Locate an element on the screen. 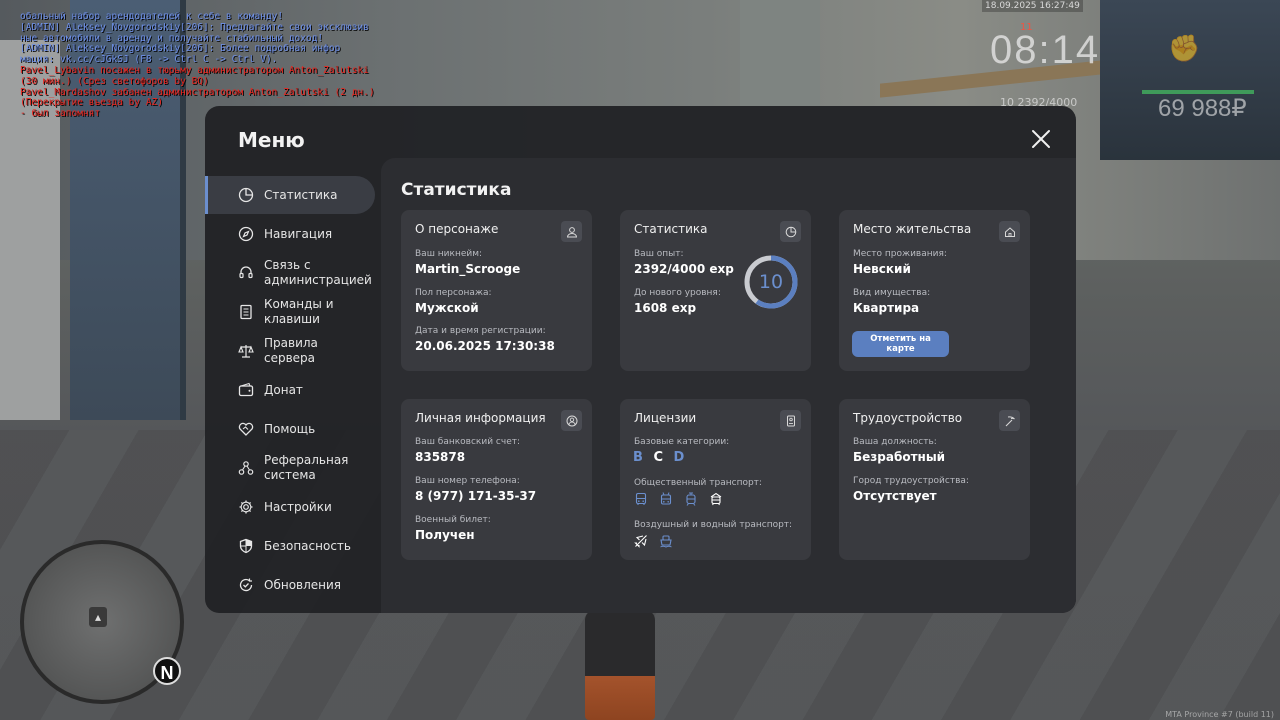  airplane-icon is located at coordinates (641, 541).